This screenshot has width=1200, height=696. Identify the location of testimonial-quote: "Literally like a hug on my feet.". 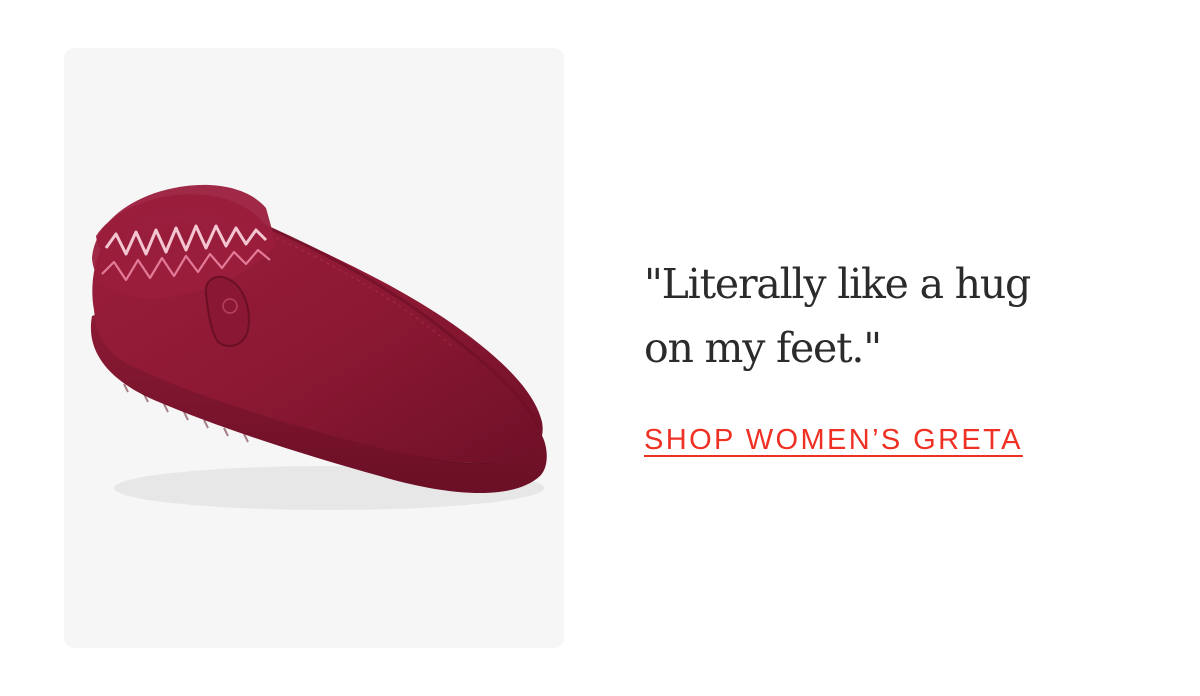
(894, 316).